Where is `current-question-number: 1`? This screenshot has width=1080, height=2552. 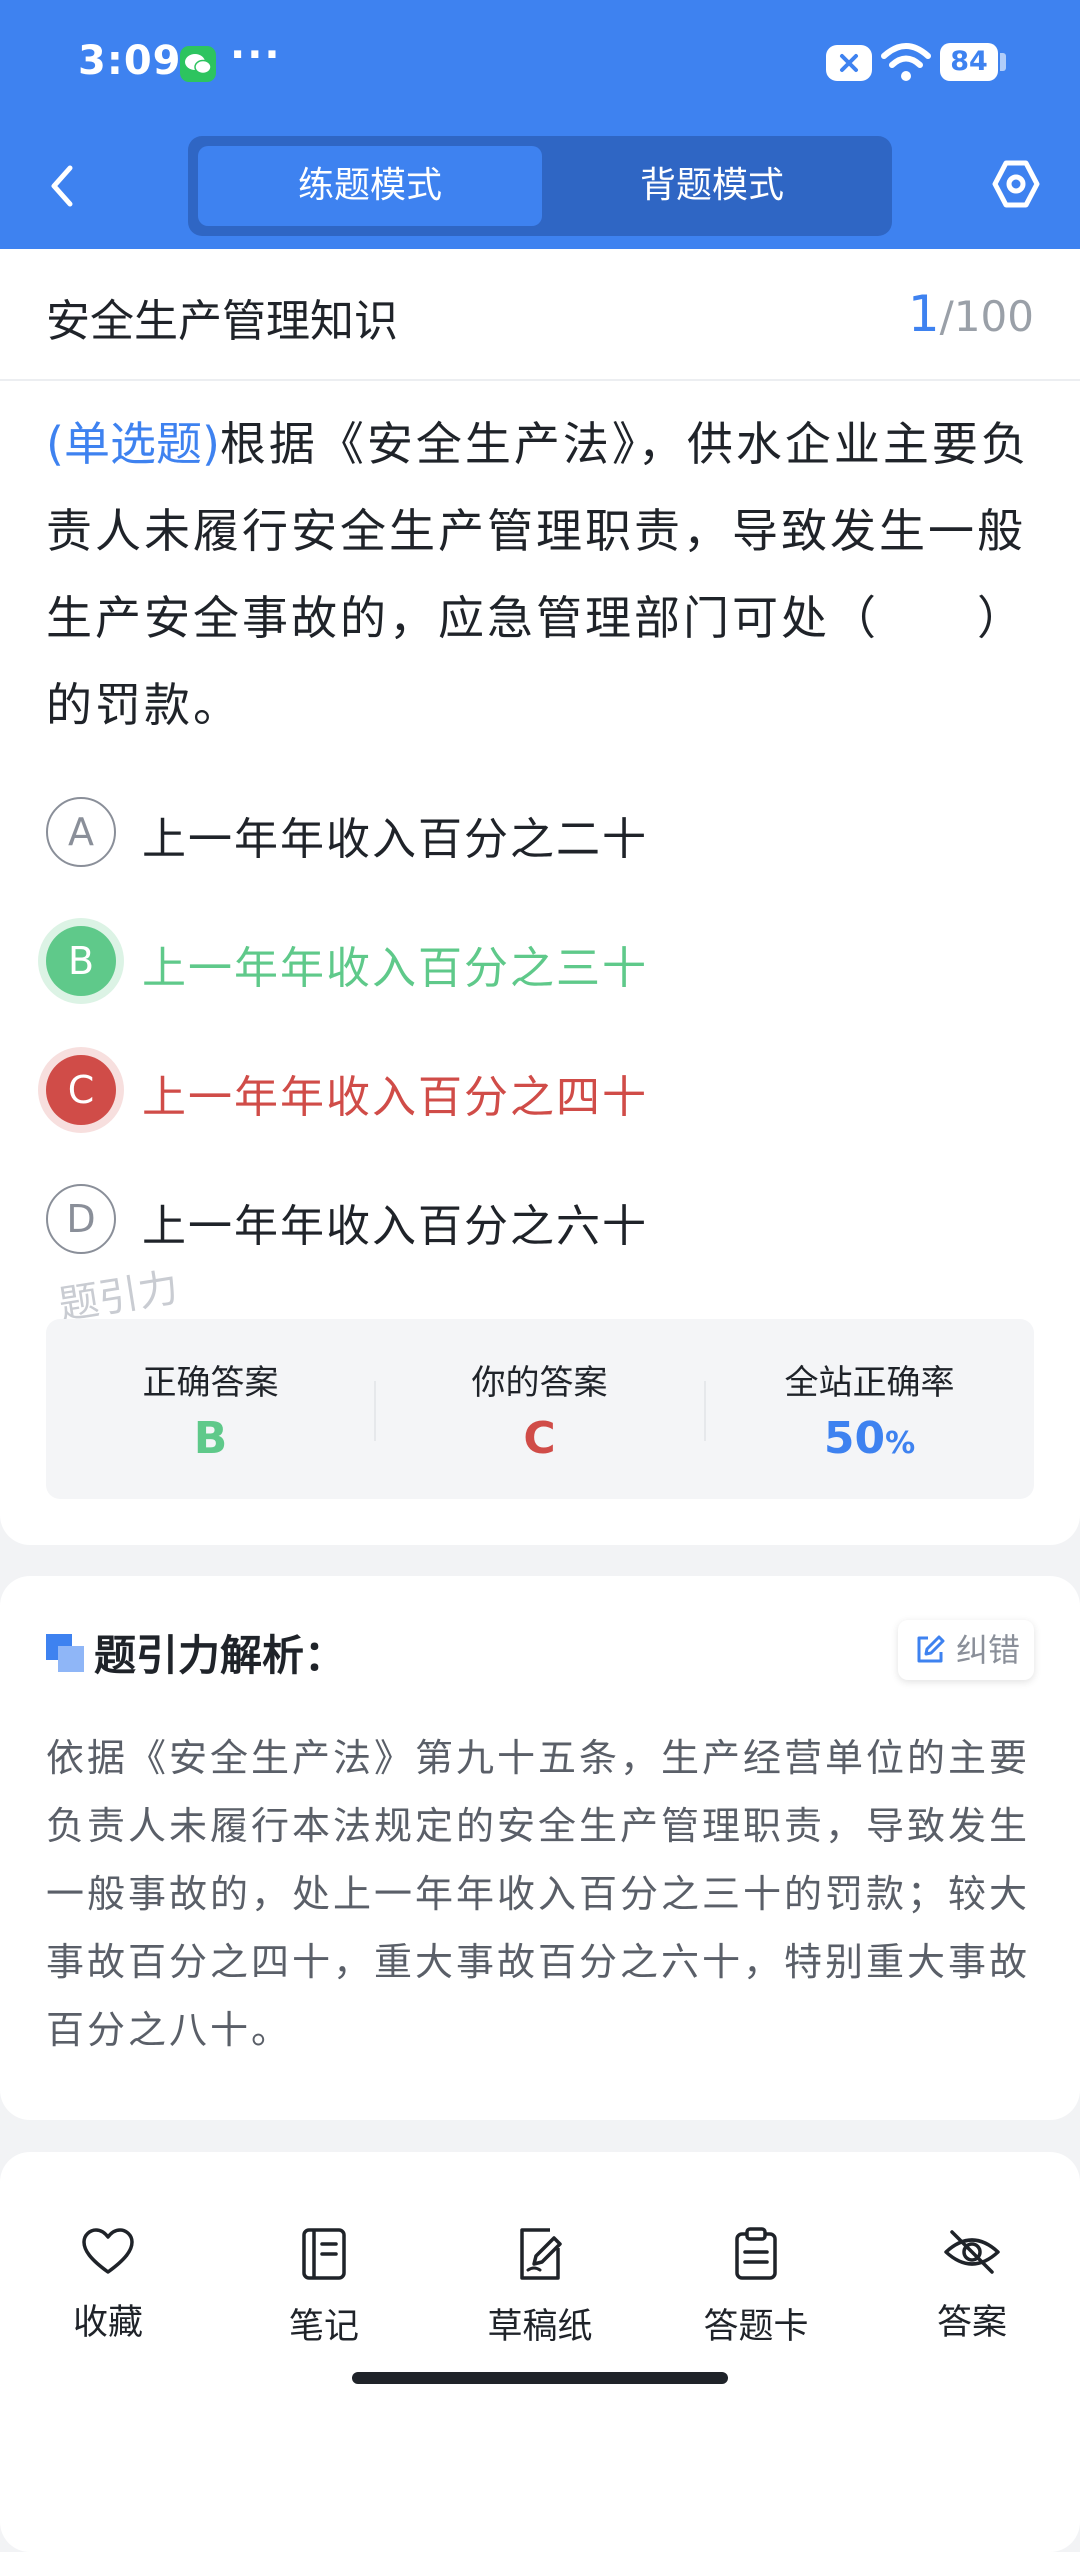 current-question-number: 1 is located at coordinates (923, 314).